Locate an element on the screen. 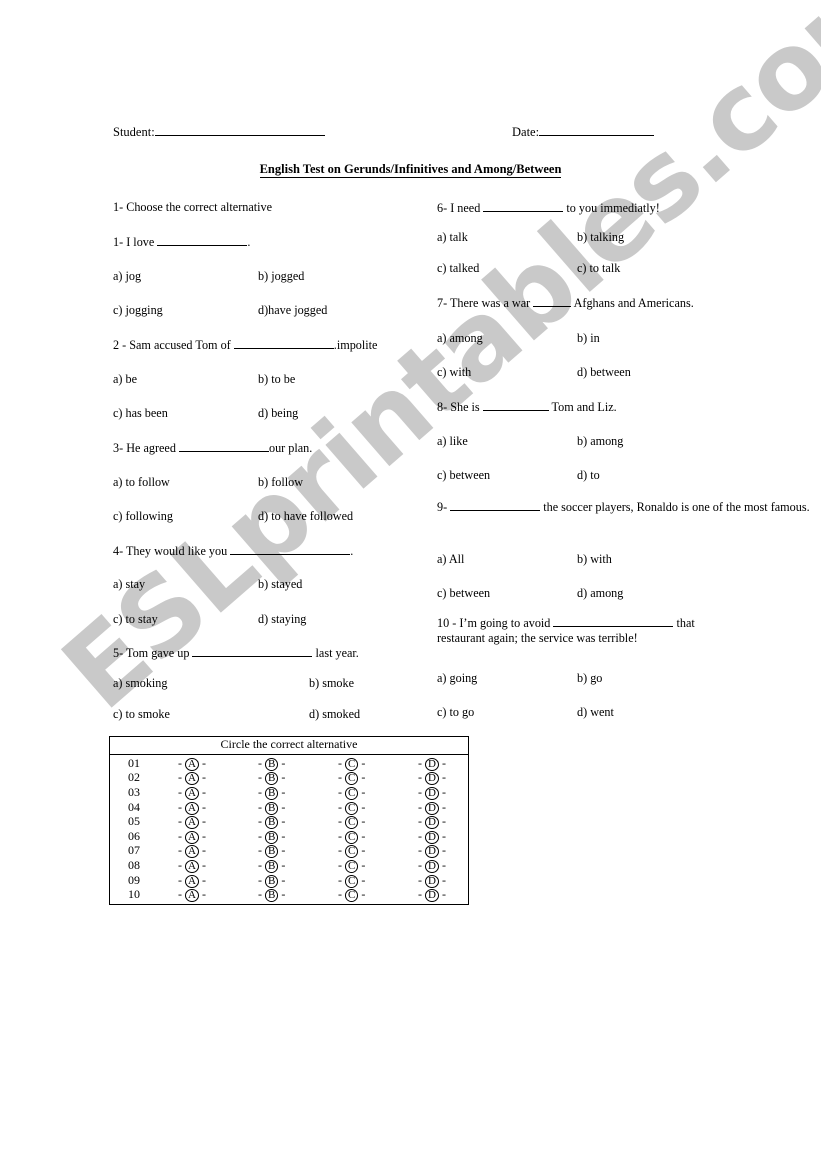  option-choice: d) smoked is located at coordinates (334, 714).